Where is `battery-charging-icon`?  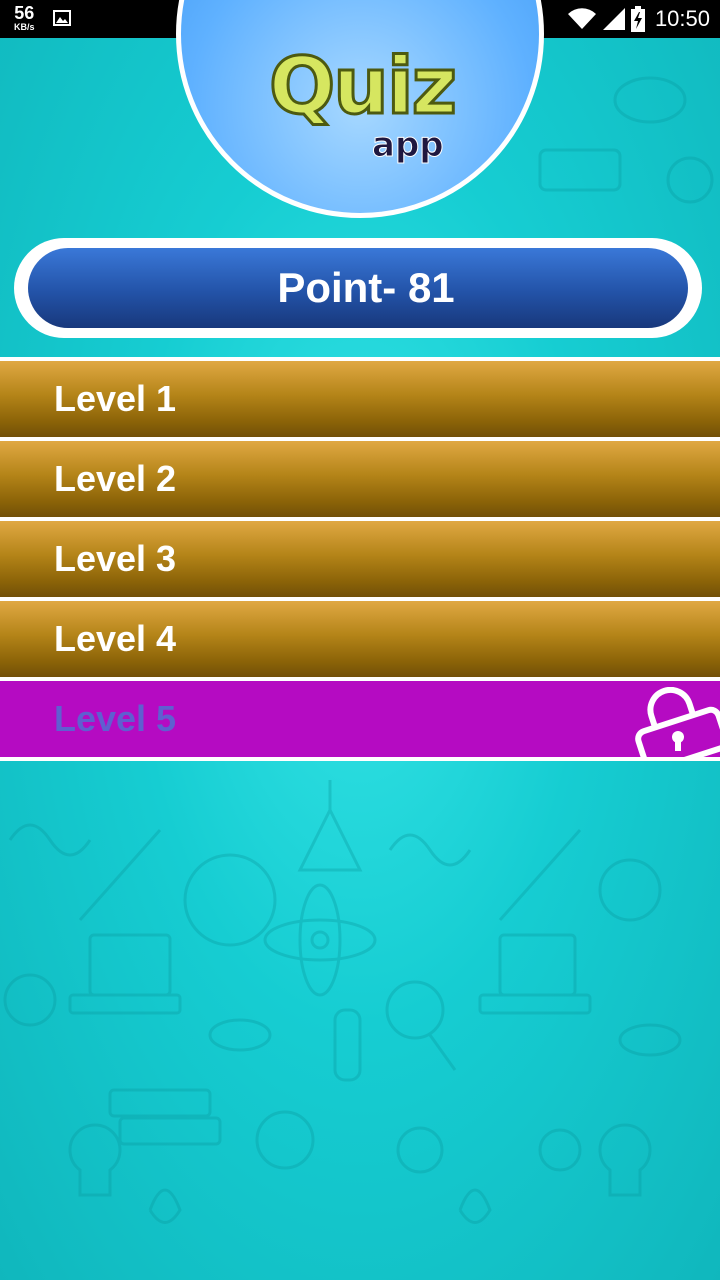
battery-charging-icon is located at coordinates (637, 19).